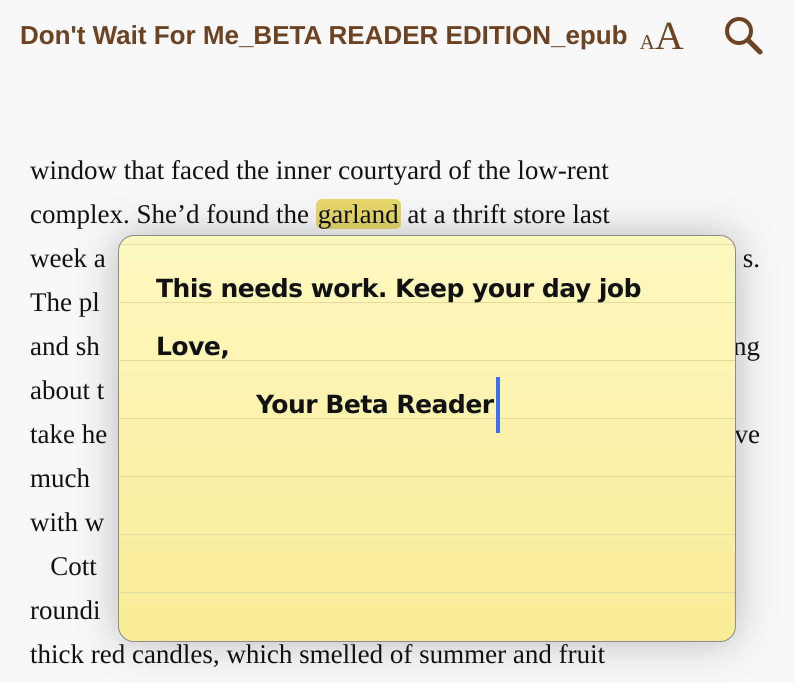  Describe the element at coordinates (193, 347) in the screenshot. I see `note-text: Love,` at that location.